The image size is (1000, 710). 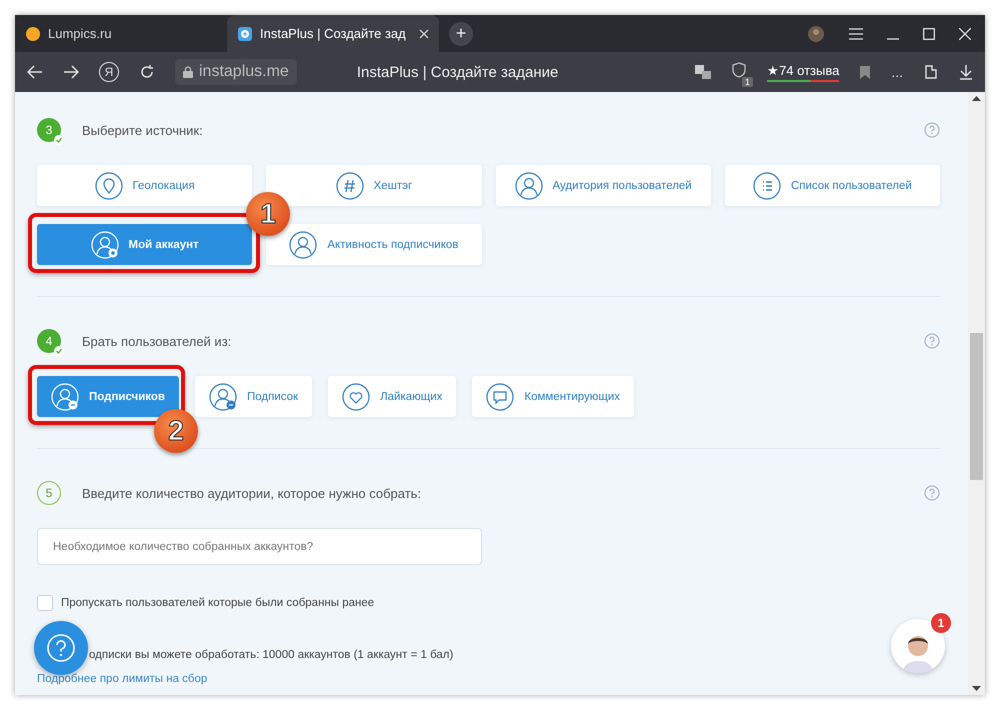 I want to click on option-button: Мой аккаунт, so click(x=144, y=244).